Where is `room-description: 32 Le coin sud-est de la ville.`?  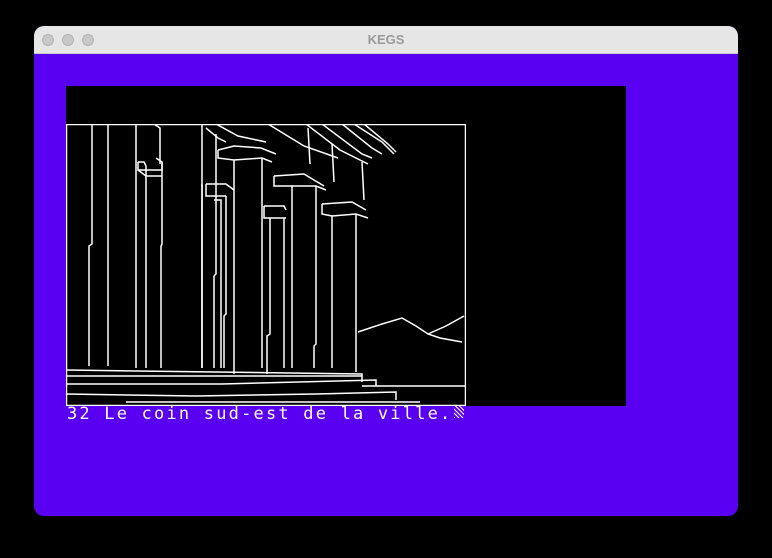 room-description: 32 Le coin sud-est de la ville. is located at coordinates (266, 414).